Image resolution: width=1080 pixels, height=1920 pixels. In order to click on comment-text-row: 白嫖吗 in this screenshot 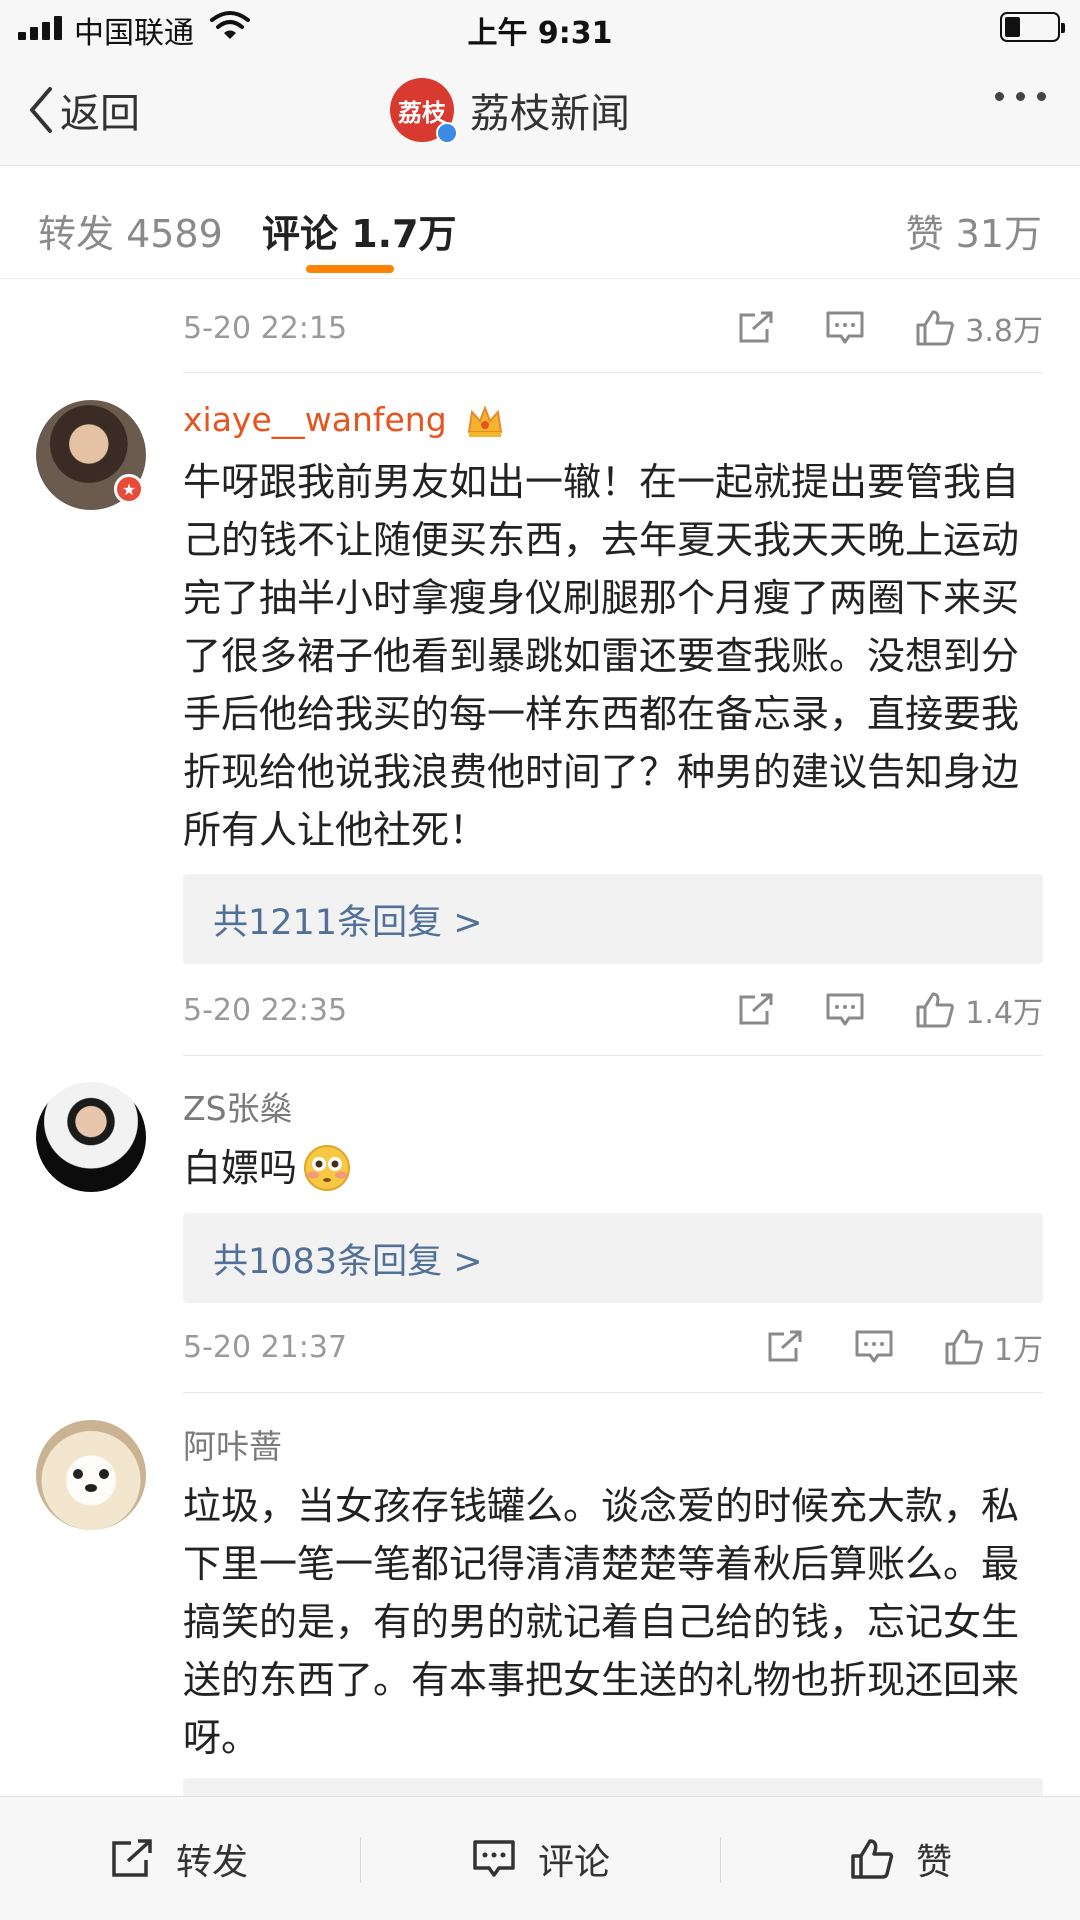, I will do `click(613, 1168)`.